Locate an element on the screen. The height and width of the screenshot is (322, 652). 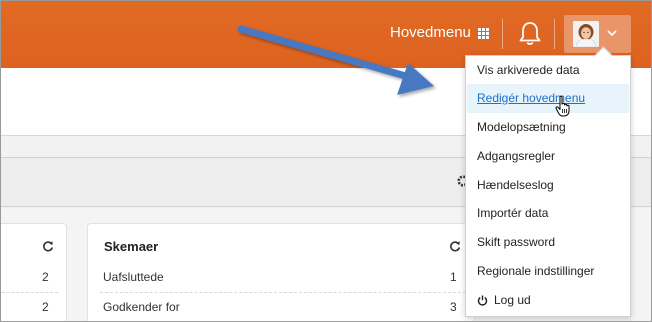
menu-item-edit-main-menu: Redigér hovedmenu is located at coordinates (548, 98).